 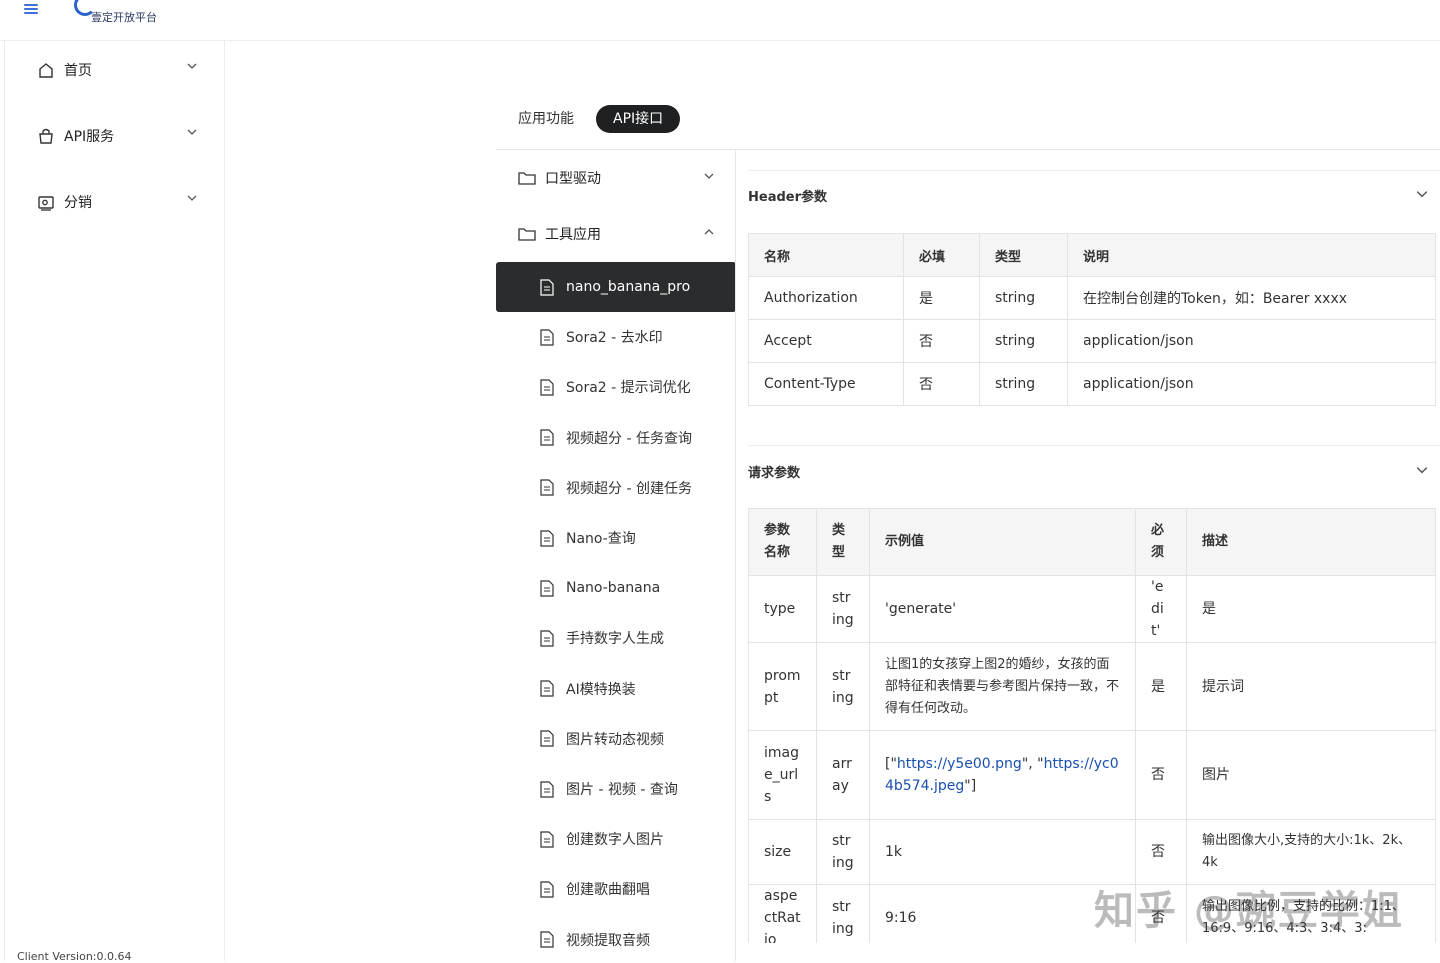 I want to click on tree-leaf: 视频超分 - 任务查询, so click(x=615, y=438).